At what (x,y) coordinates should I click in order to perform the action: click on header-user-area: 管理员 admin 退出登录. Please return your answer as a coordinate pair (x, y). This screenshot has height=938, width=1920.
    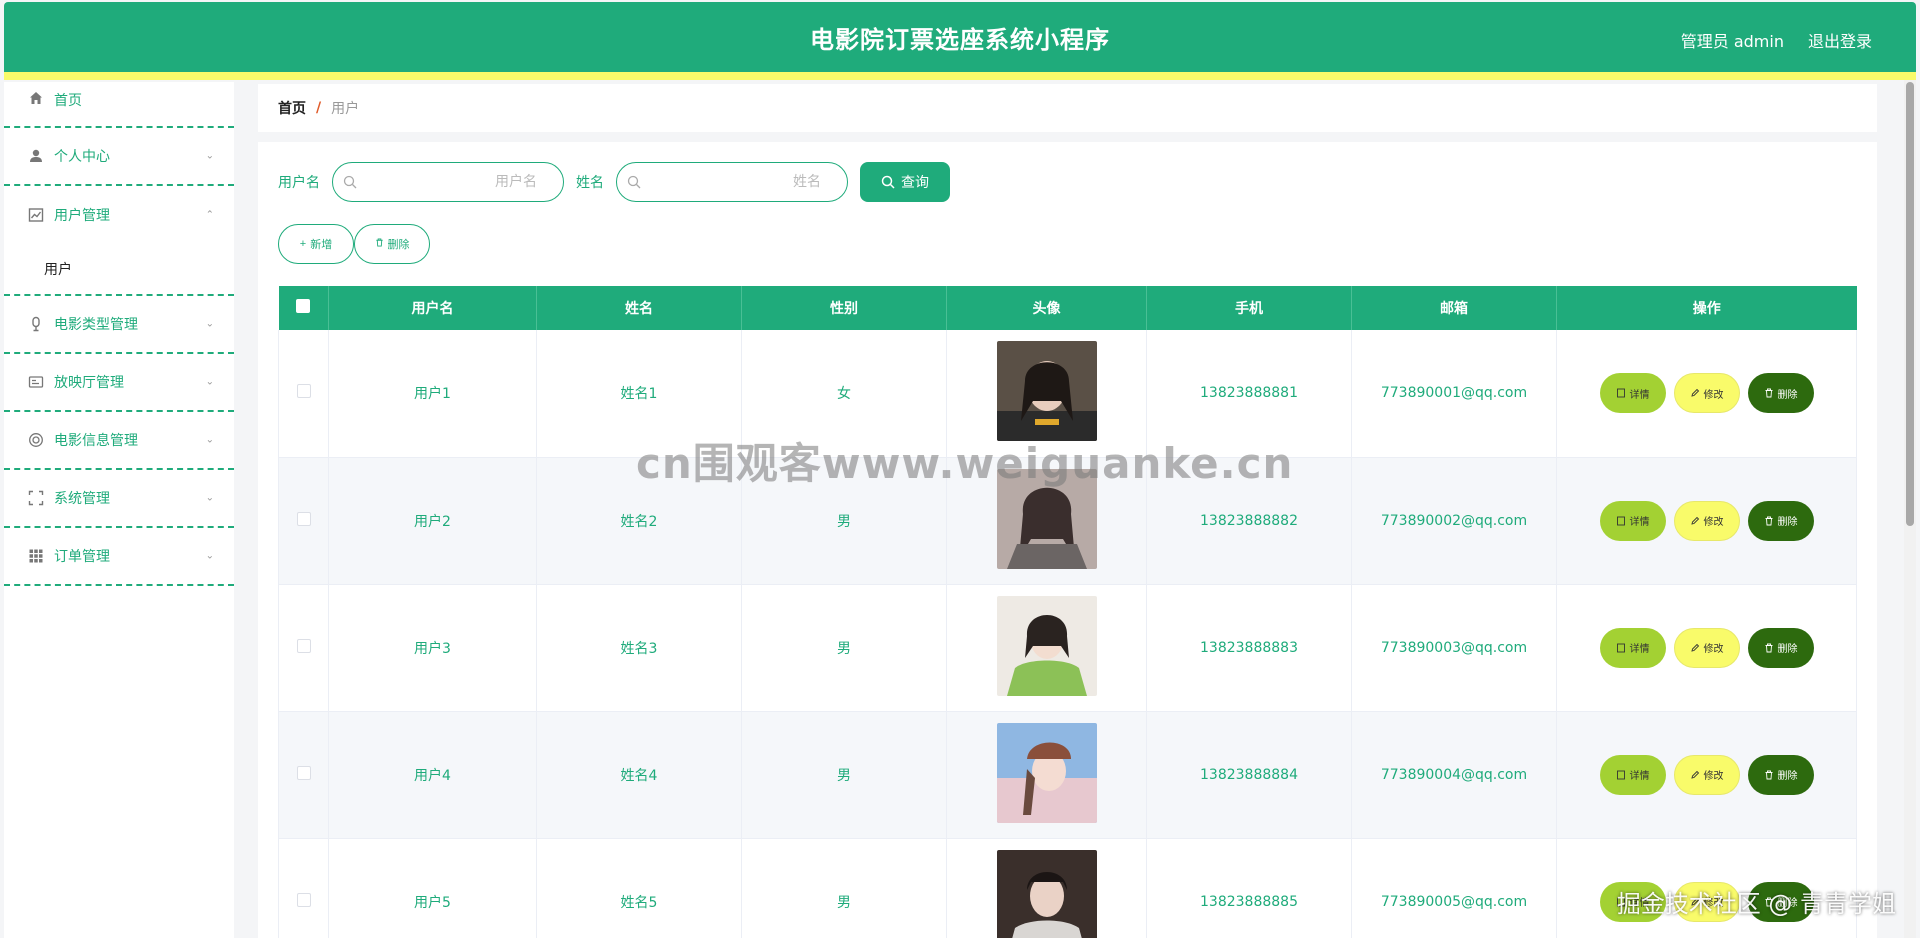
    Looking at the image, I should click on (1776, 40).